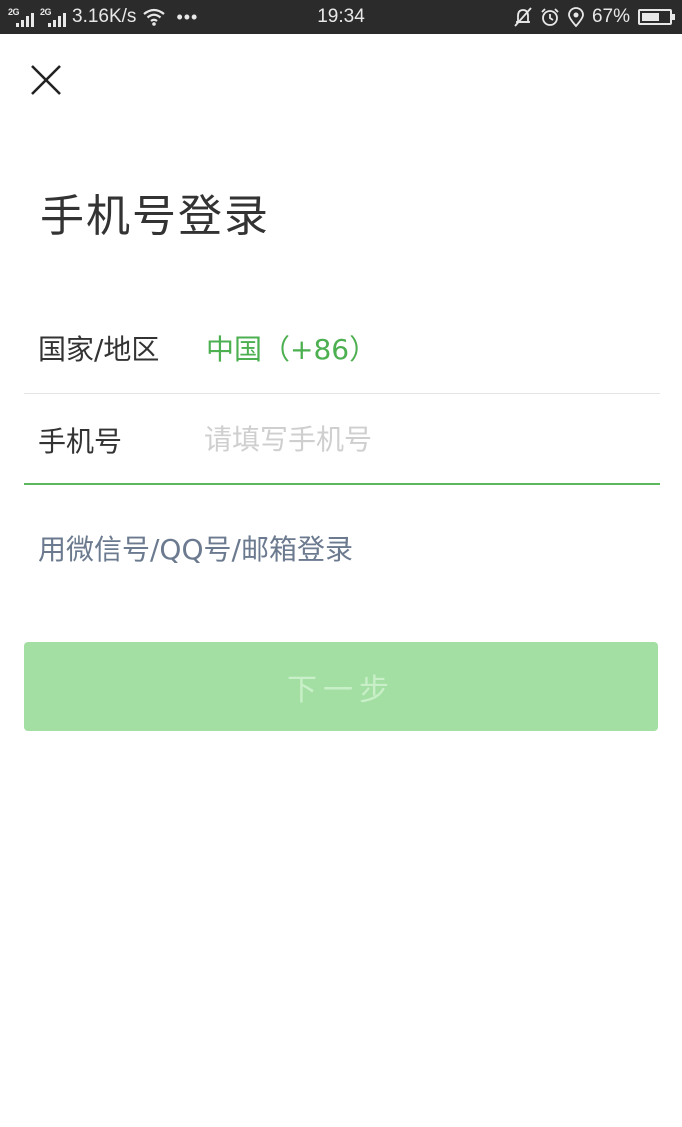 This screenshot has width=682, height=1127. I want to click on close-icon, so click(46, 80).